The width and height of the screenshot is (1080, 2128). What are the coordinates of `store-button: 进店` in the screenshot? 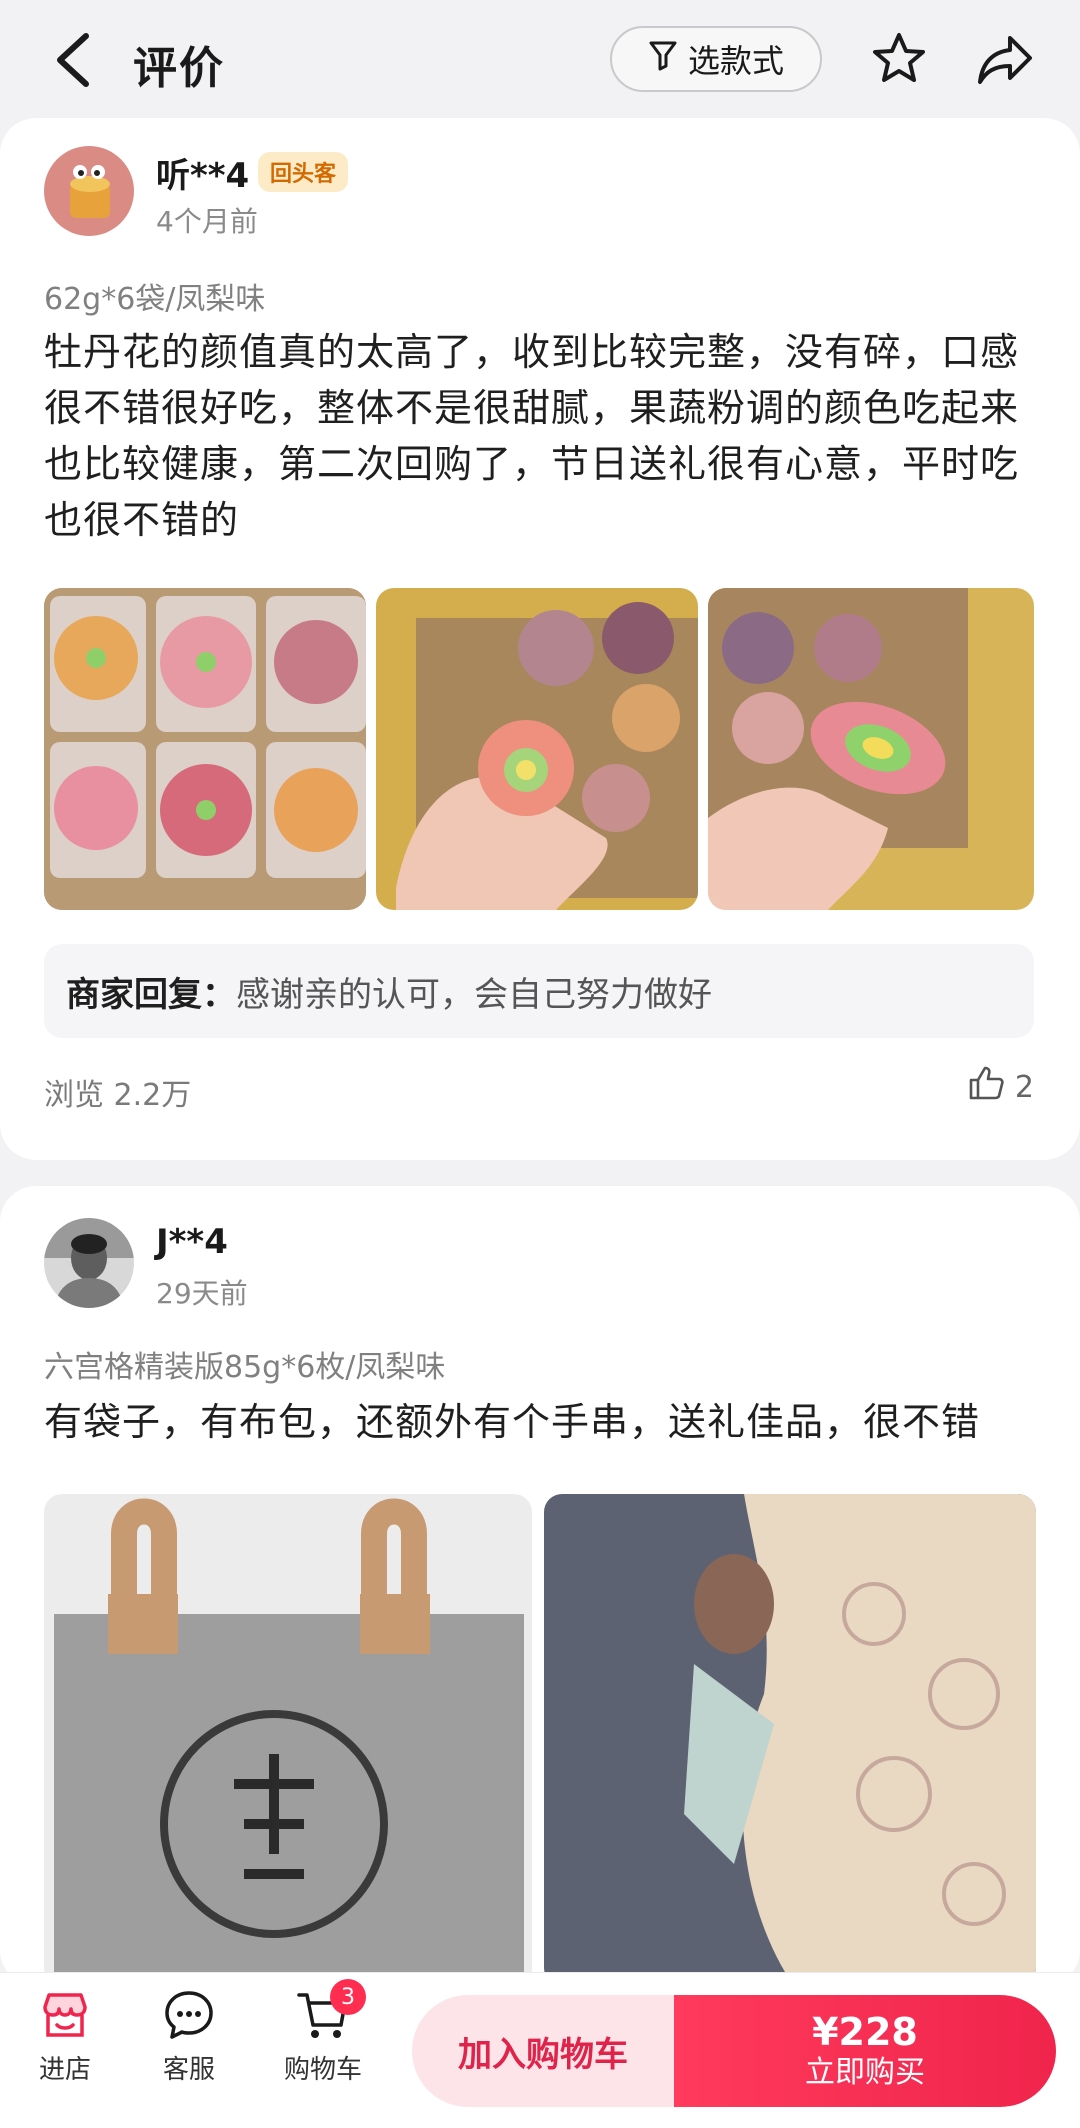 It's located at (65, 2036).